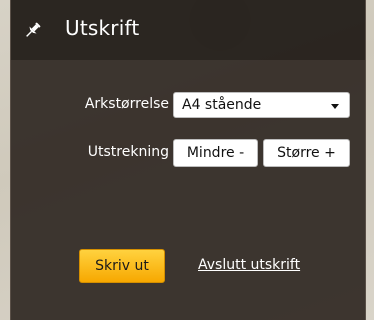 The image size is (374, 320). Describe the element at coordinates (335, 106) in the screenshot. I see `chevron-down-icon` at that location.